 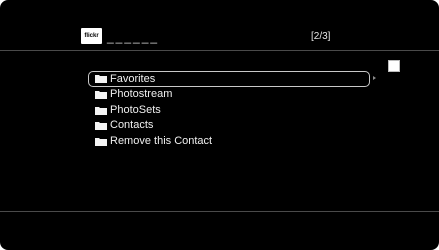 I want to click on menu-item-favorites: Favorites, so click(x=229, y=79).